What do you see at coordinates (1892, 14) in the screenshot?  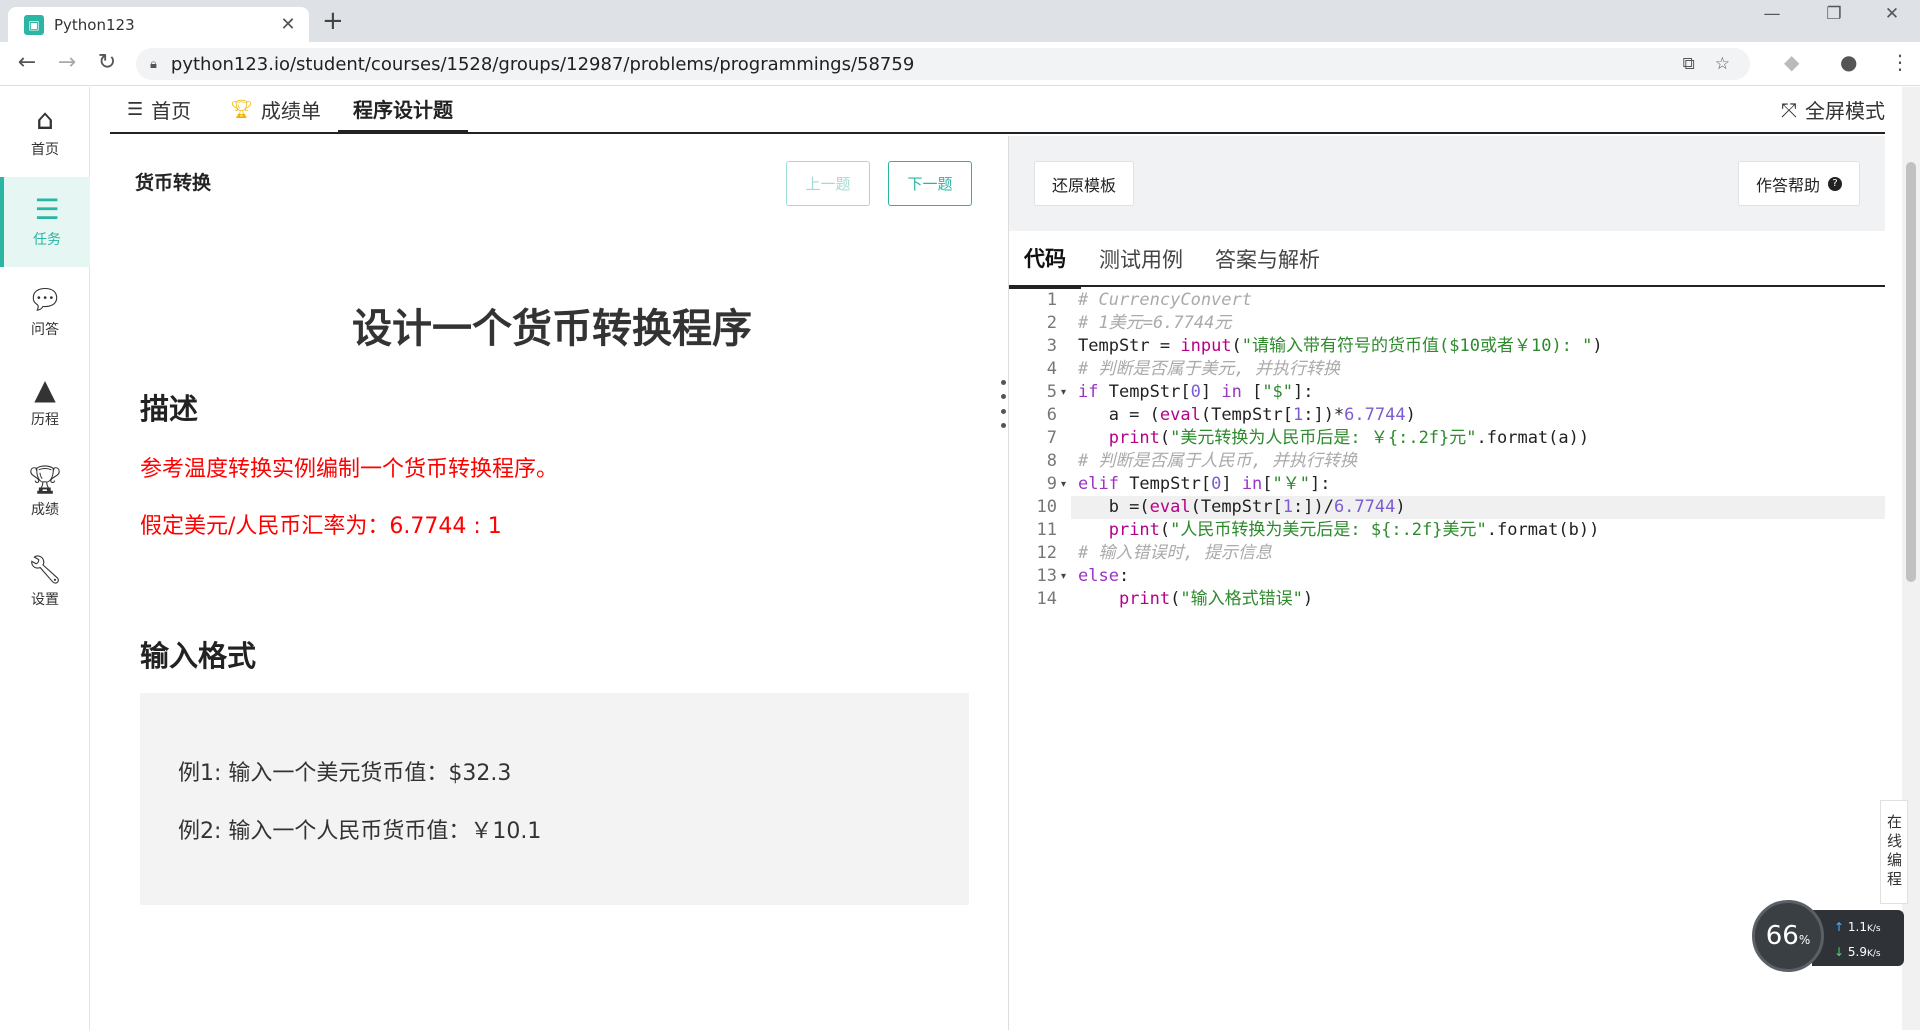 I see `close-window-icon: ✕` at bounding box center [1892, 14].